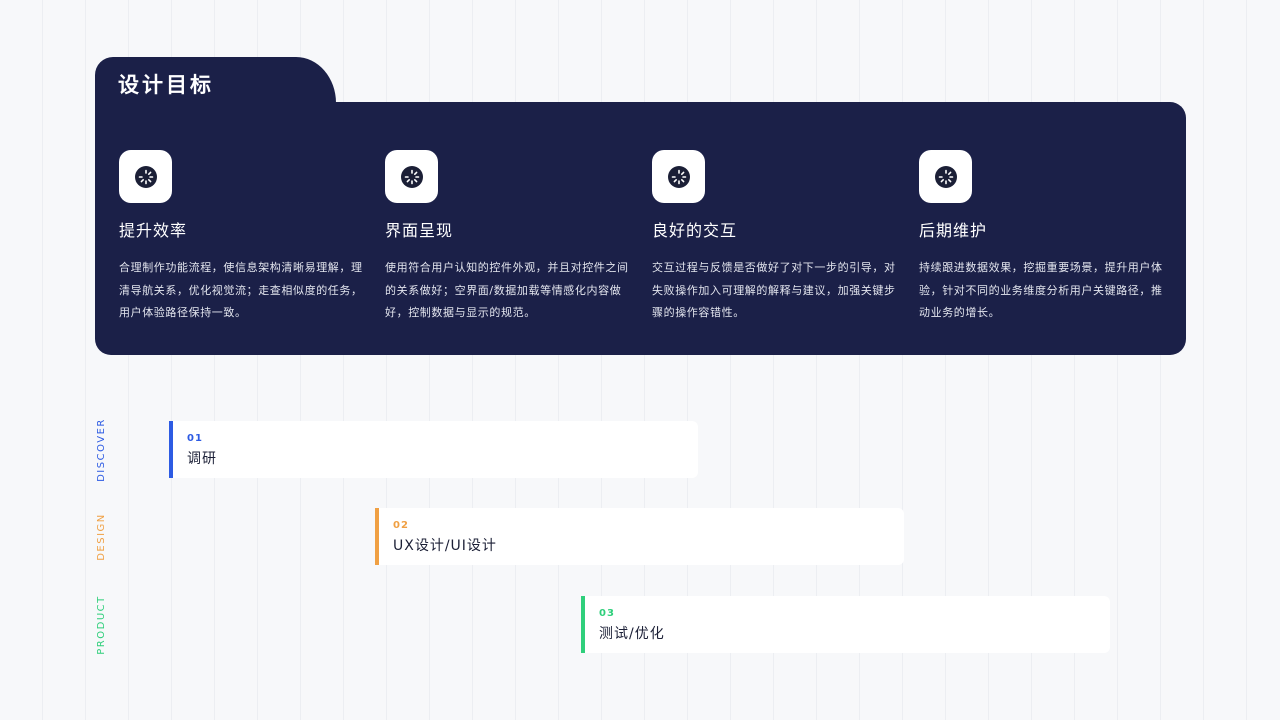  I want to click on timeline-card-design: 02 UX设计/UI设计, so click(639, 536).